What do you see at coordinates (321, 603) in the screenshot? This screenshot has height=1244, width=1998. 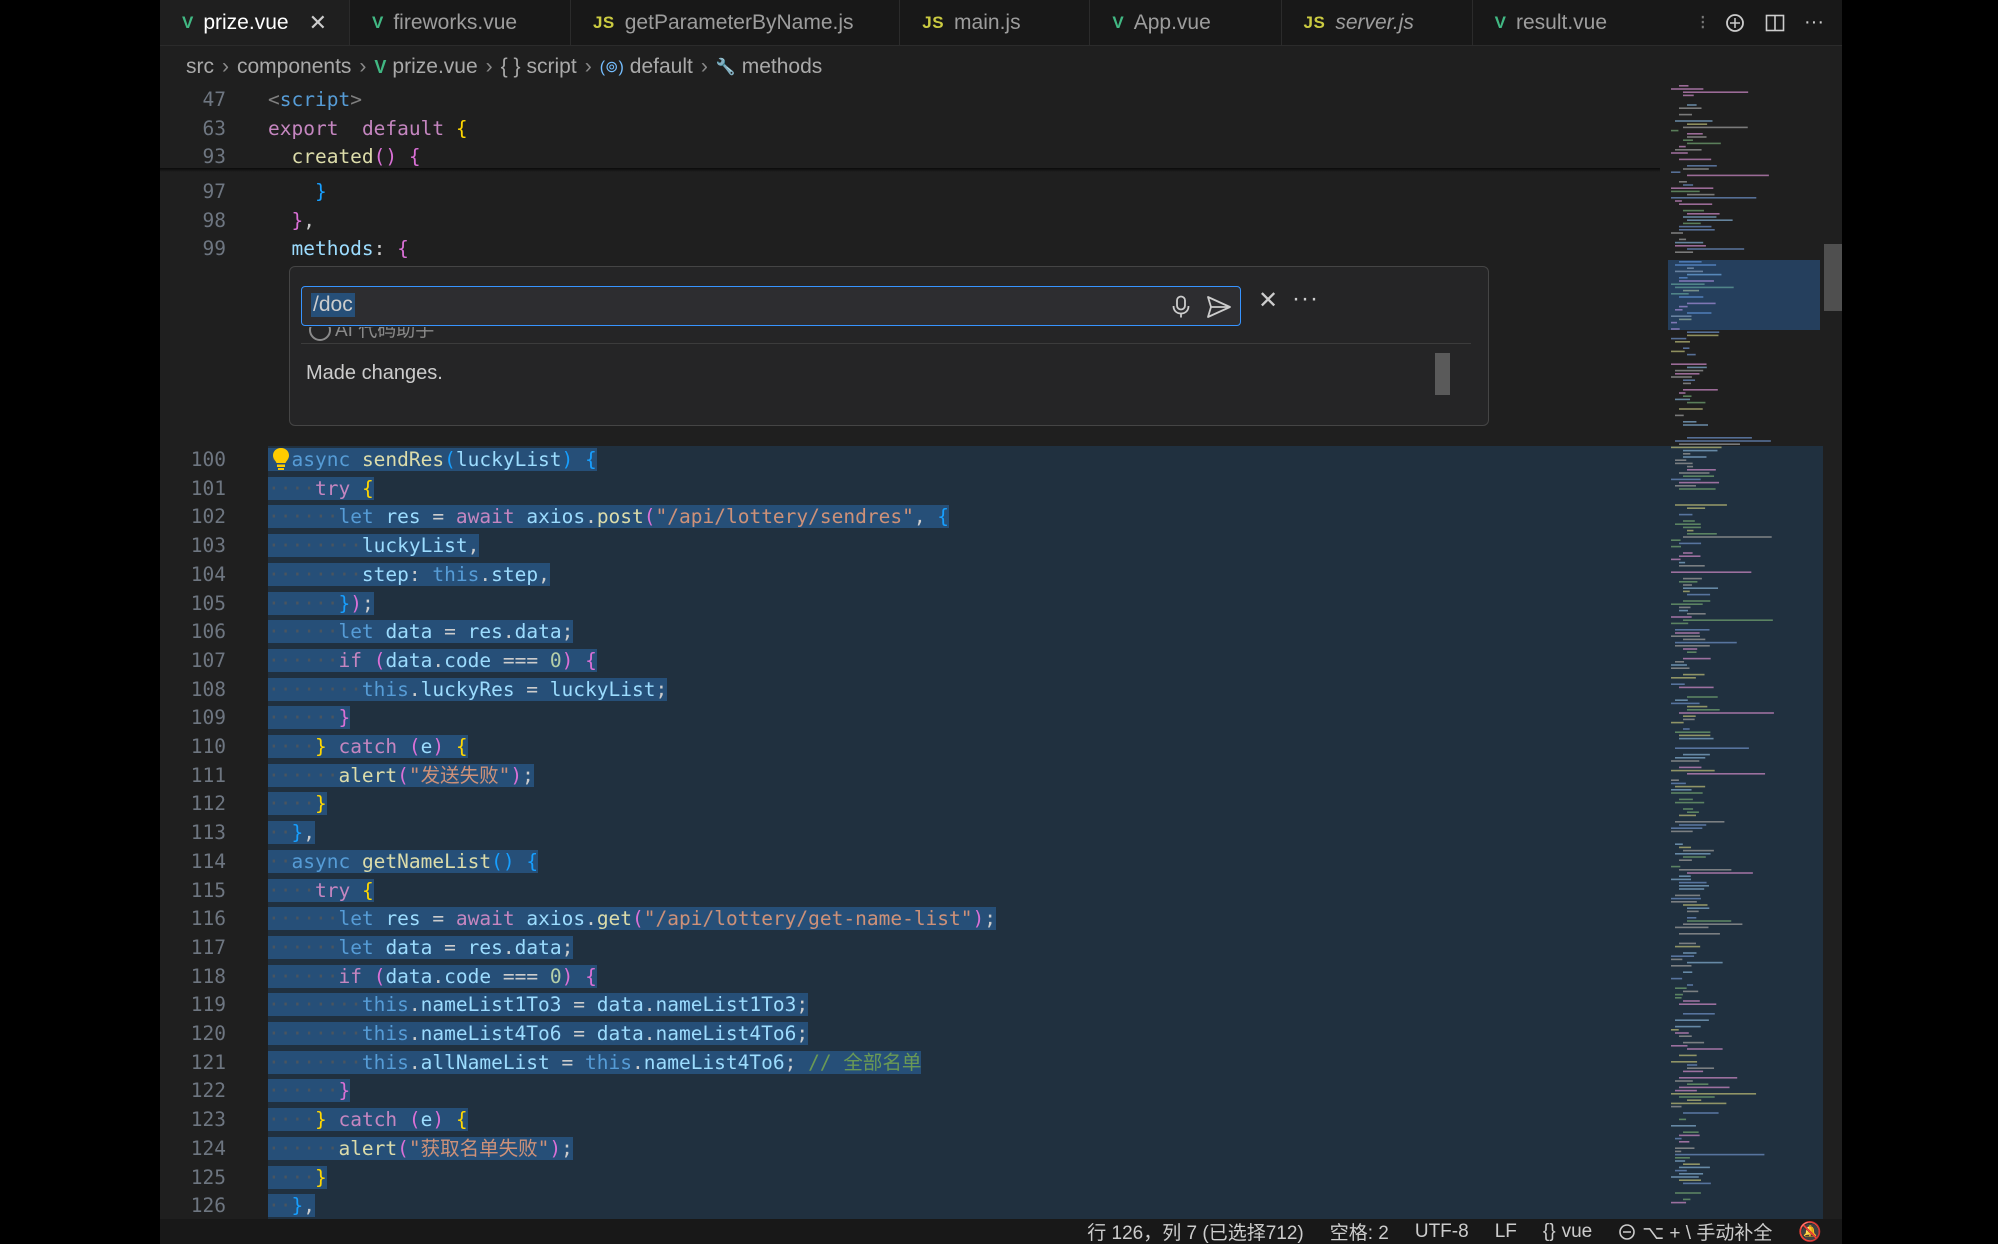 I see `code-text: ······});` at bounding box center [321, 603].